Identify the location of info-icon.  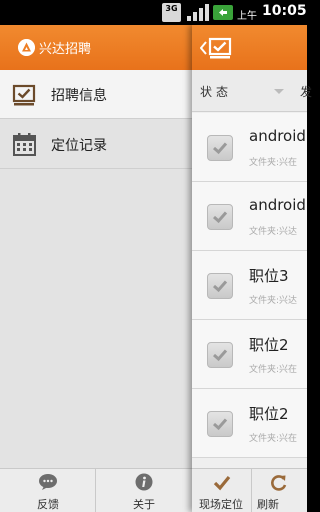
(144, 482).